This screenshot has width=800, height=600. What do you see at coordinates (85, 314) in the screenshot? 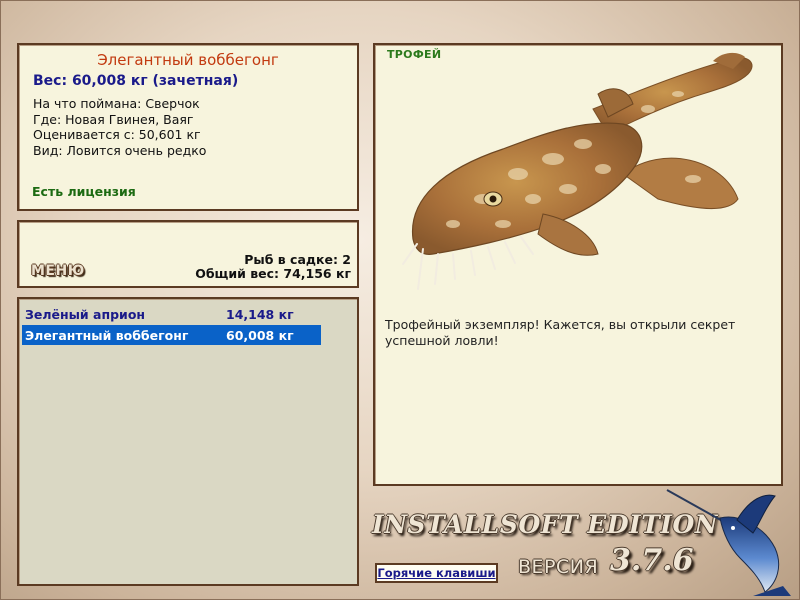
I see `catch-name: Зелёный априон` at bounding box center [85, 314].